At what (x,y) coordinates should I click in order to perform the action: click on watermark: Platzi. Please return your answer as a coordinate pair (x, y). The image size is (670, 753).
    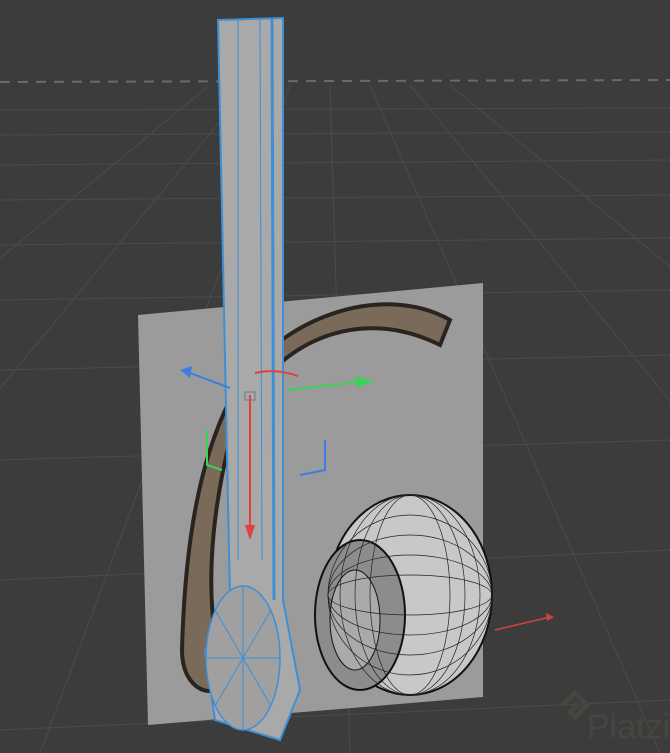
    Looking at the image, I should click on (597, 727).